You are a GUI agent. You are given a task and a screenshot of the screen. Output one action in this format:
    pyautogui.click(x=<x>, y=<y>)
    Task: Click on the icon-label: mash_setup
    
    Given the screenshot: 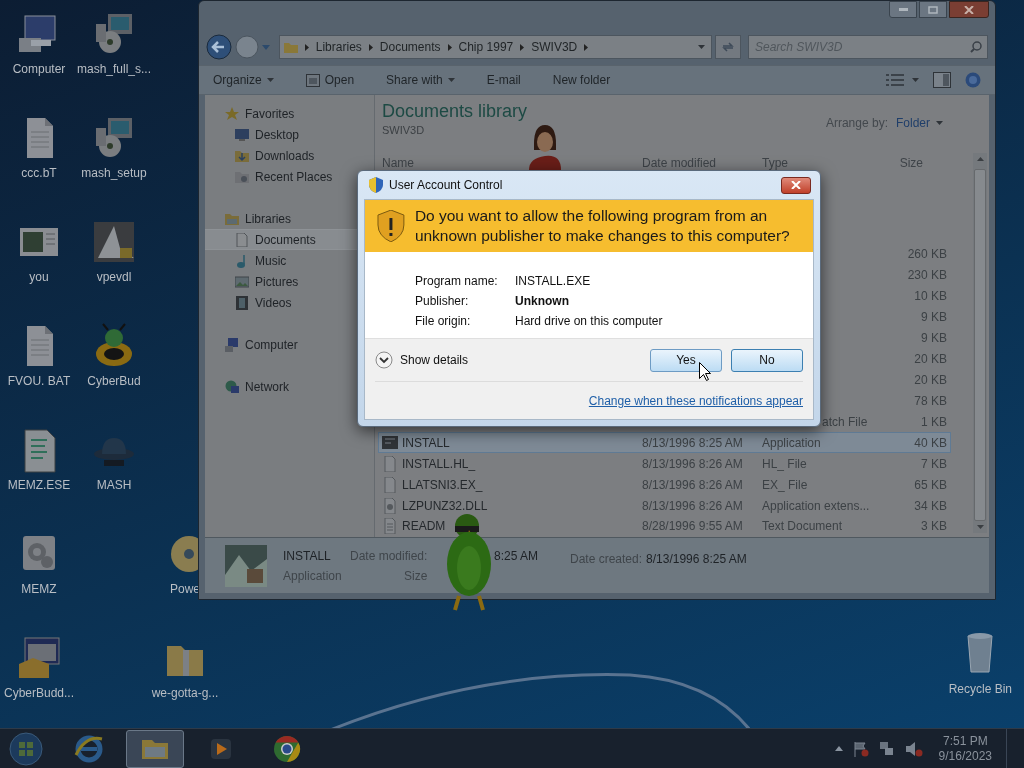 What is the action you would take?
    pyautogui.click(x=114, y=173)
    